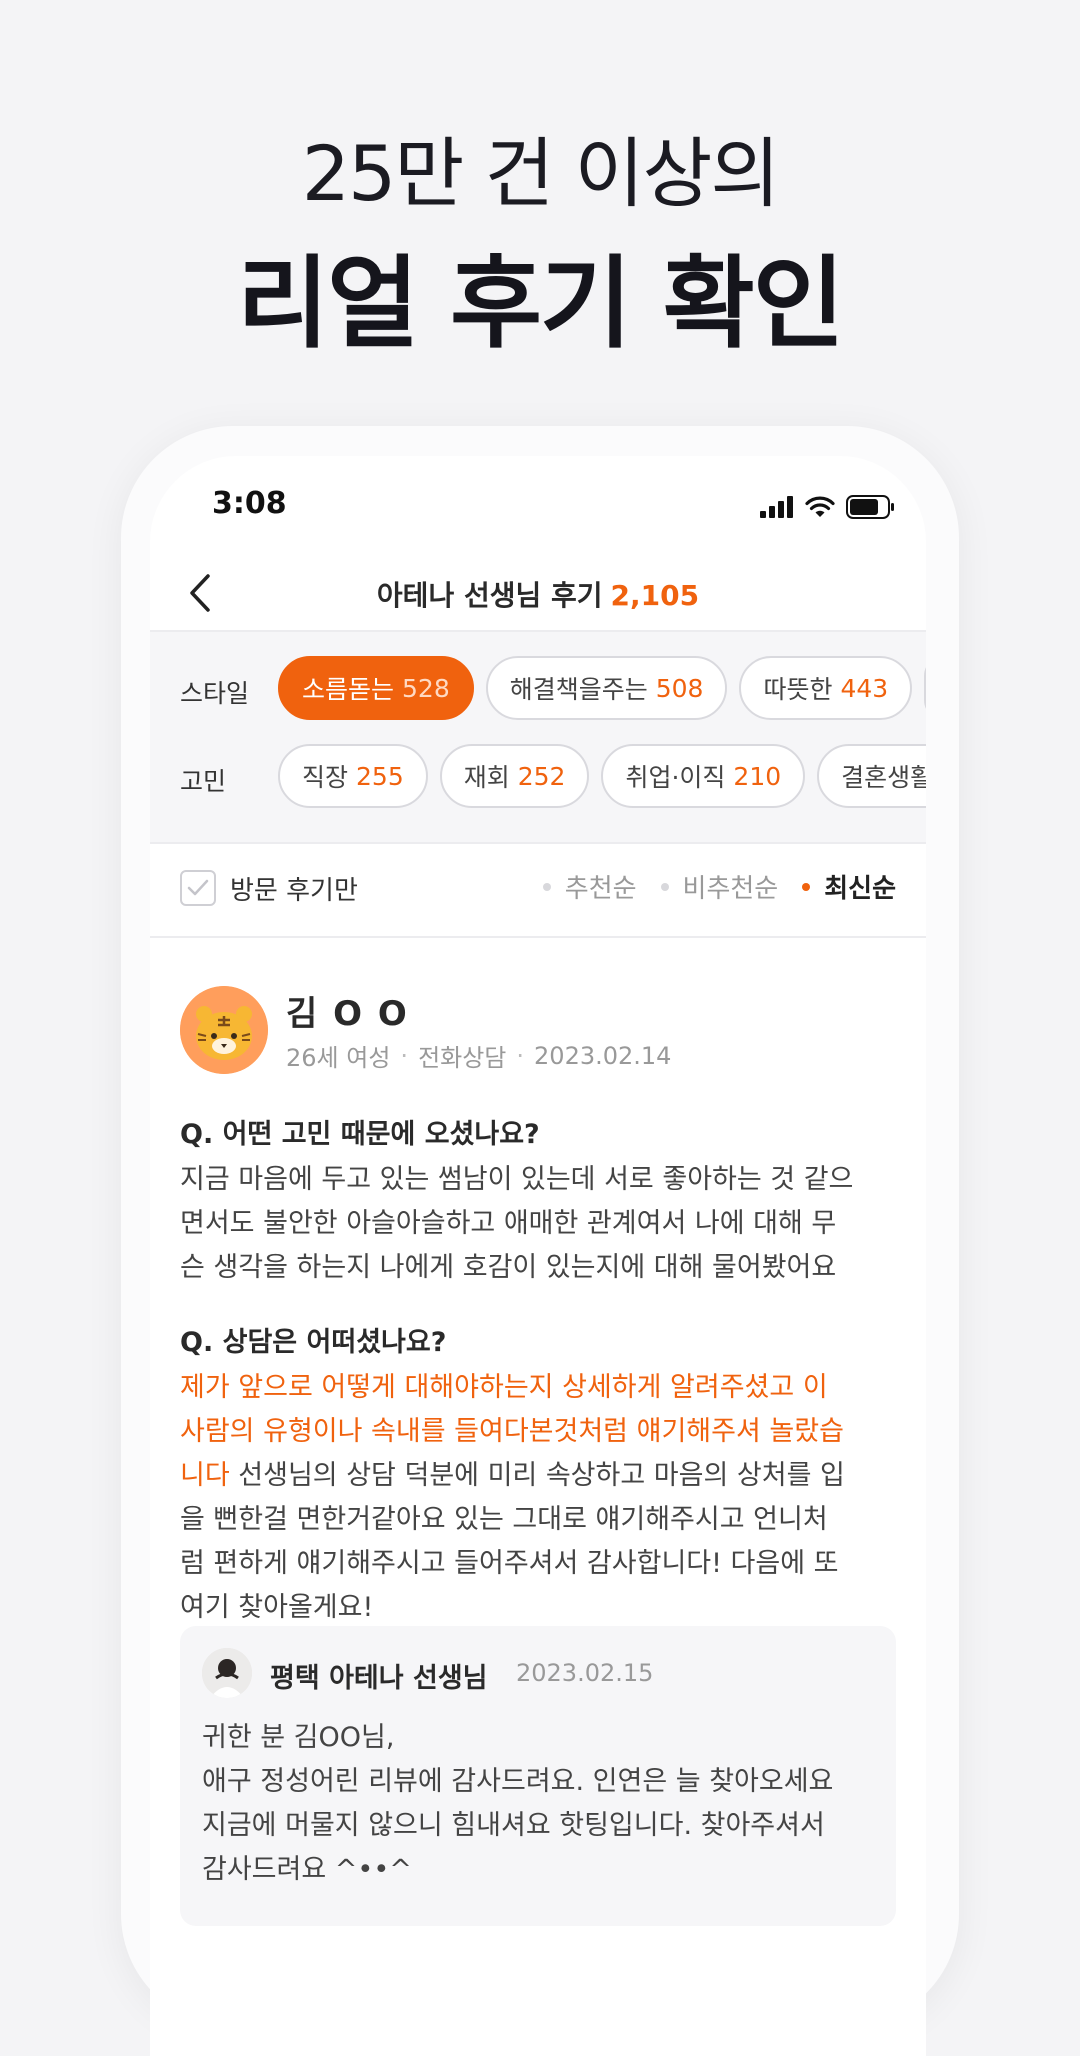 This screenshot has width=1080, height=2056. What do you see at coordinates (486, 777) in the screenshot?
I see `chip-label: 재회` at bounding box center [486, 777].